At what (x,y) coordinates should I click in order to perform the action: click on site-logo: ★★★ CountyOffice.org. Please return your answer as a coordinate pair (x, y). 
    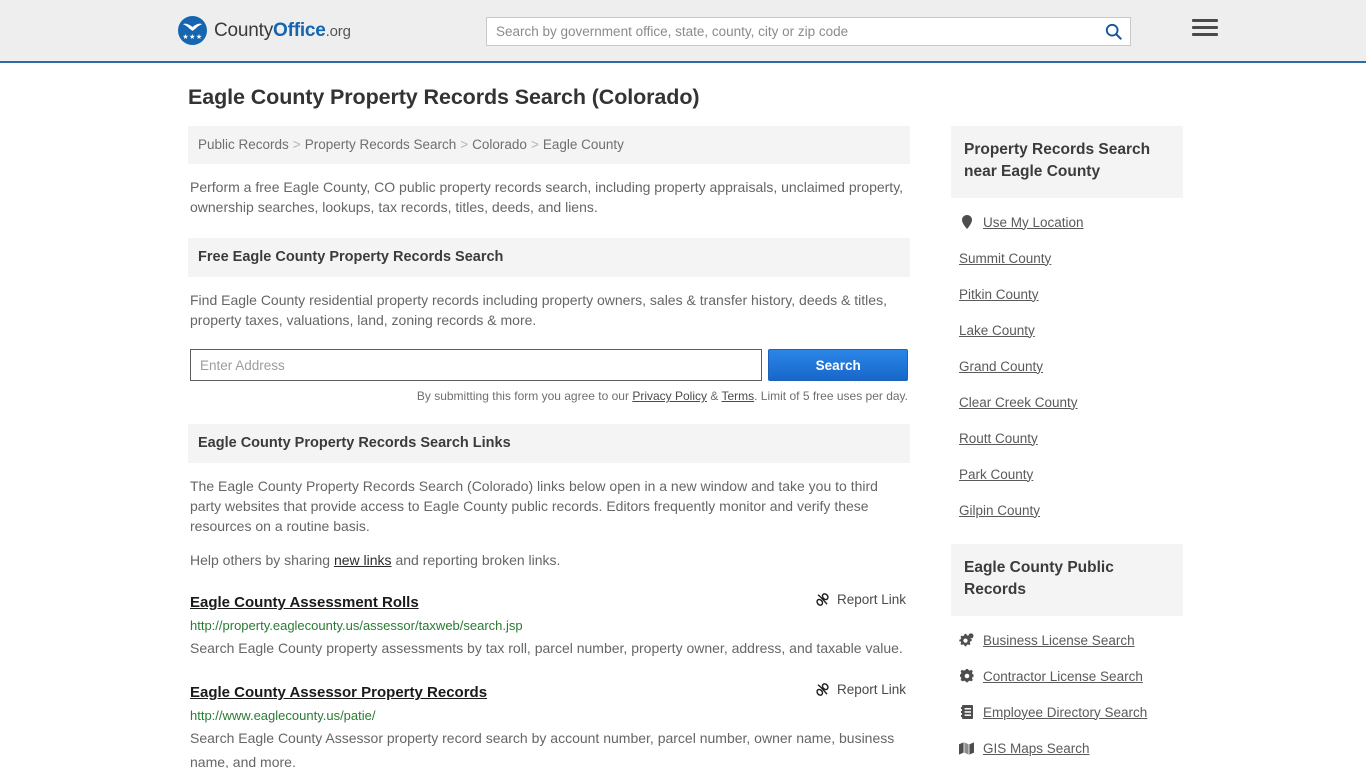
    Looking at the image, I should click on (264, 30).